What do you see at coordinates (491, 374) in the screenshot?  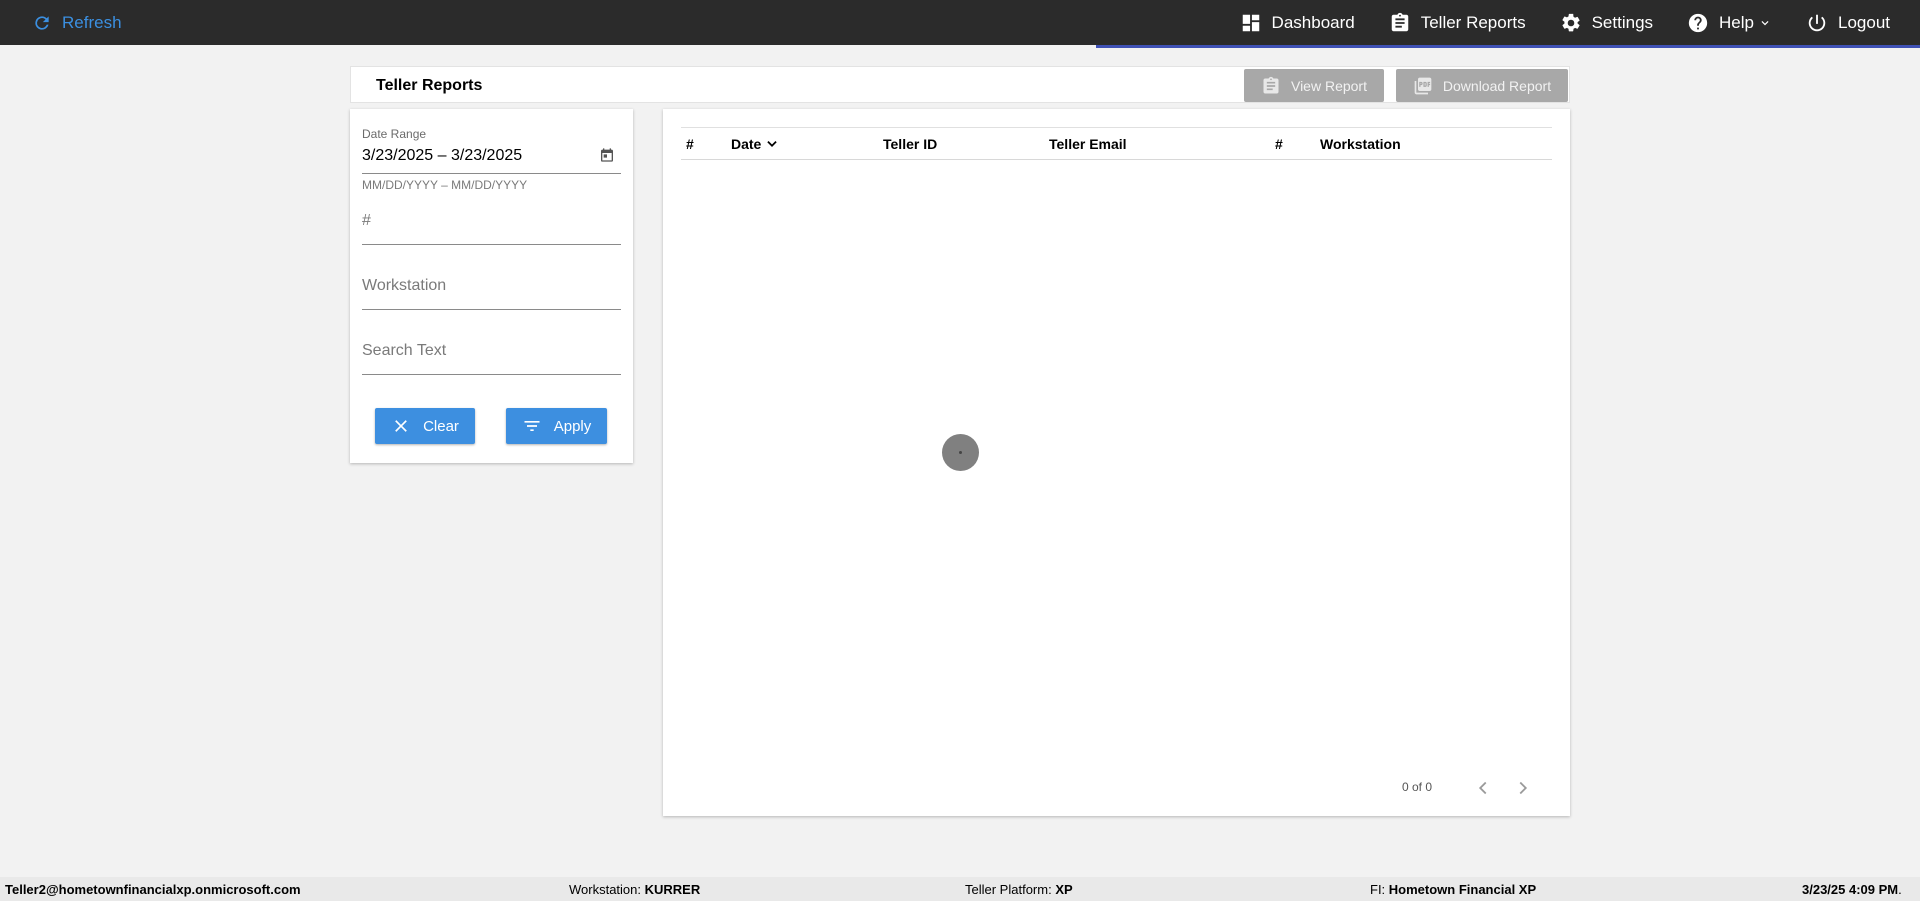 I see `search-underline` at bounding box center [491, 374].